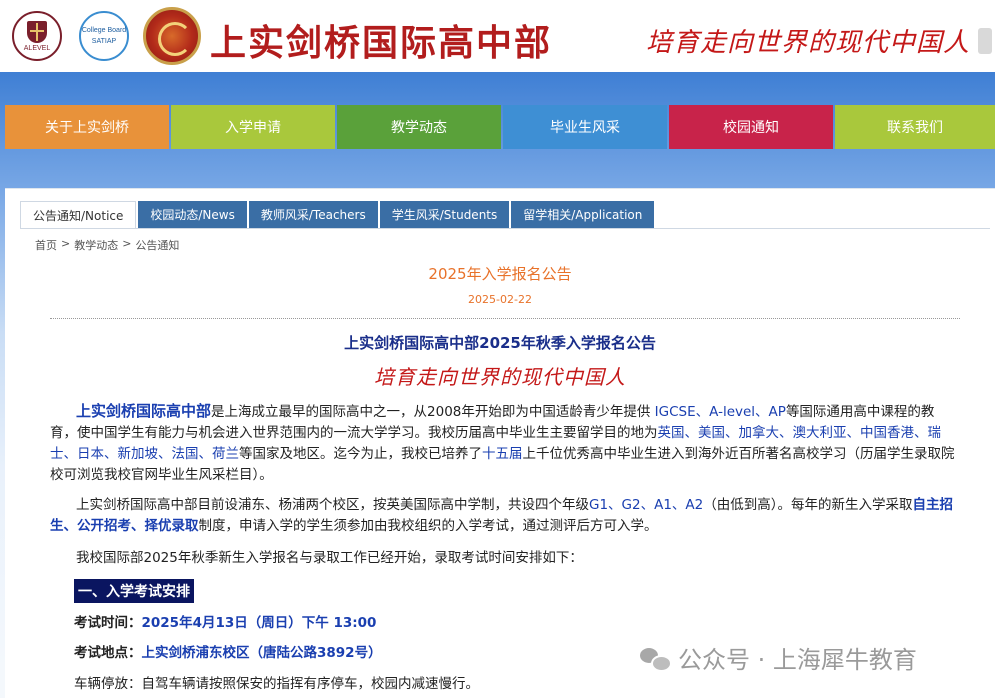  I want to click on tabs-divider, so click(505, 228).